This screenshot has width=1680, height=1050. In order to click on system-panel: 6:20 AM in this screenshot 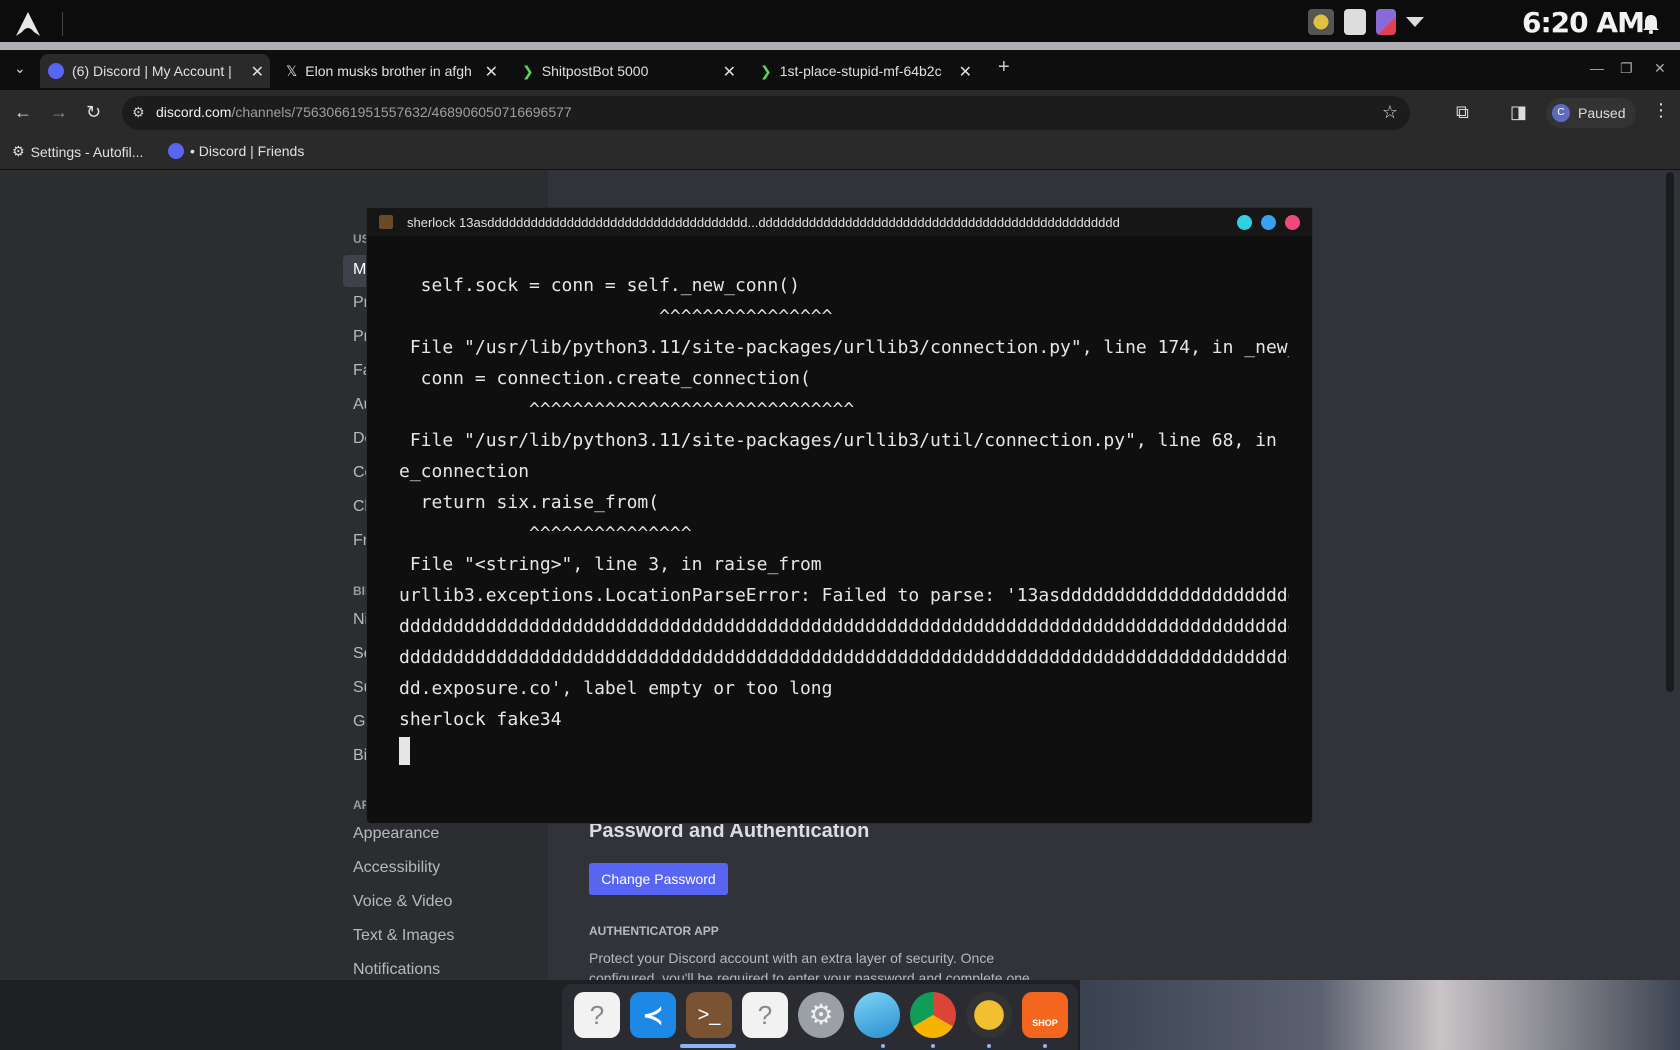, I will do `click(840, 23)`.